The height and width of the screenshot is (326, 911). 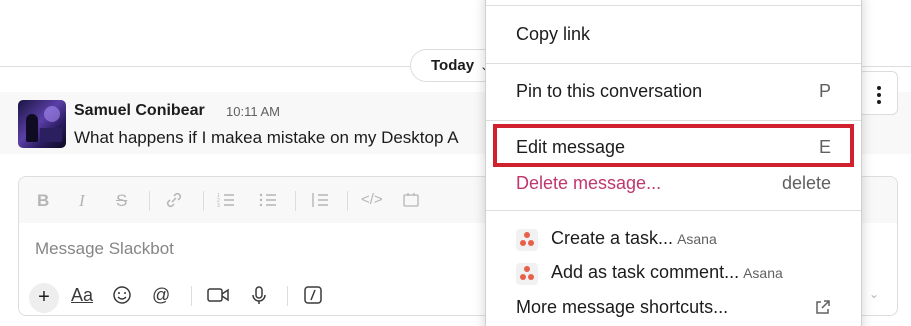 What do you see at coordinates (822, 310) in the screenshot?
I see `external-link-icon` at bounding box center [822, 310].